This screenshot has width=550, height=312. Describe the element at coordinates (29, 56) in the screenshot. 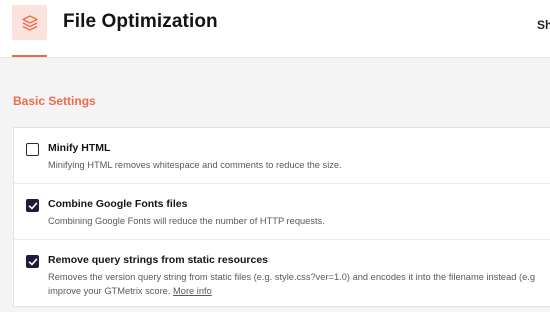

I see `active-tab-indicator` at that location.